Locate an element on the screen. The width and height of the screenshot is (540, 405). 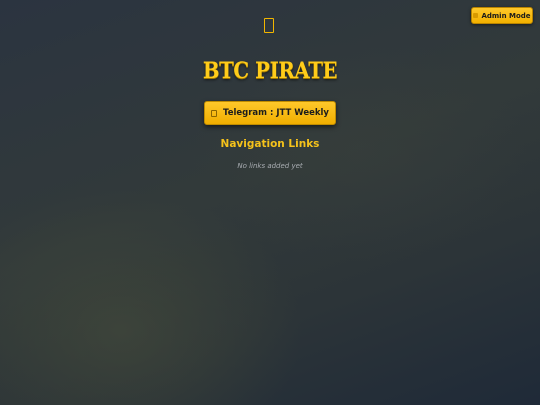
admin-icon is located at coordinates (476, 15).